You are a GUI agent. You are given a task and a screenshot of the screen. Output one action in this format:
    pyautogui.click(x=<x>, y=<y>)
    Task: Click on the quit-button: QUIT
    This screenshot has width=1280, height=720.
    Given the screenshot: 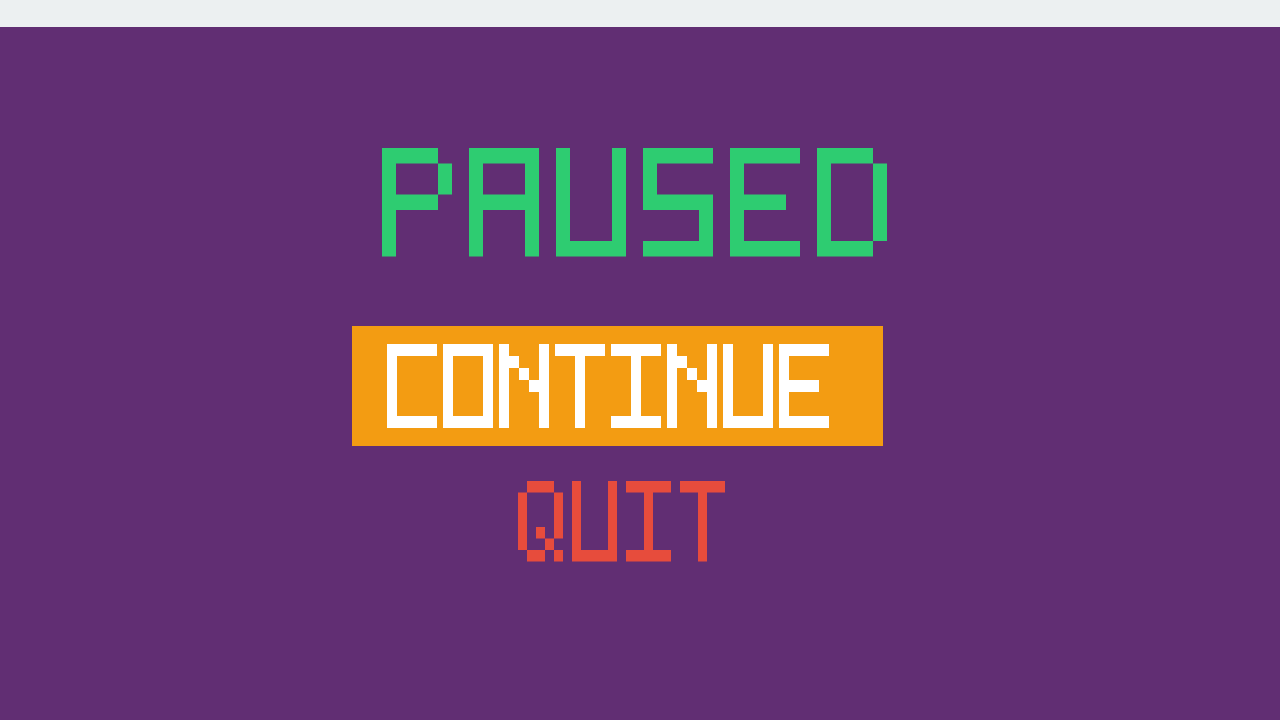 What is the action you would take?
    pyautogui.click(x=620, y=522)
    